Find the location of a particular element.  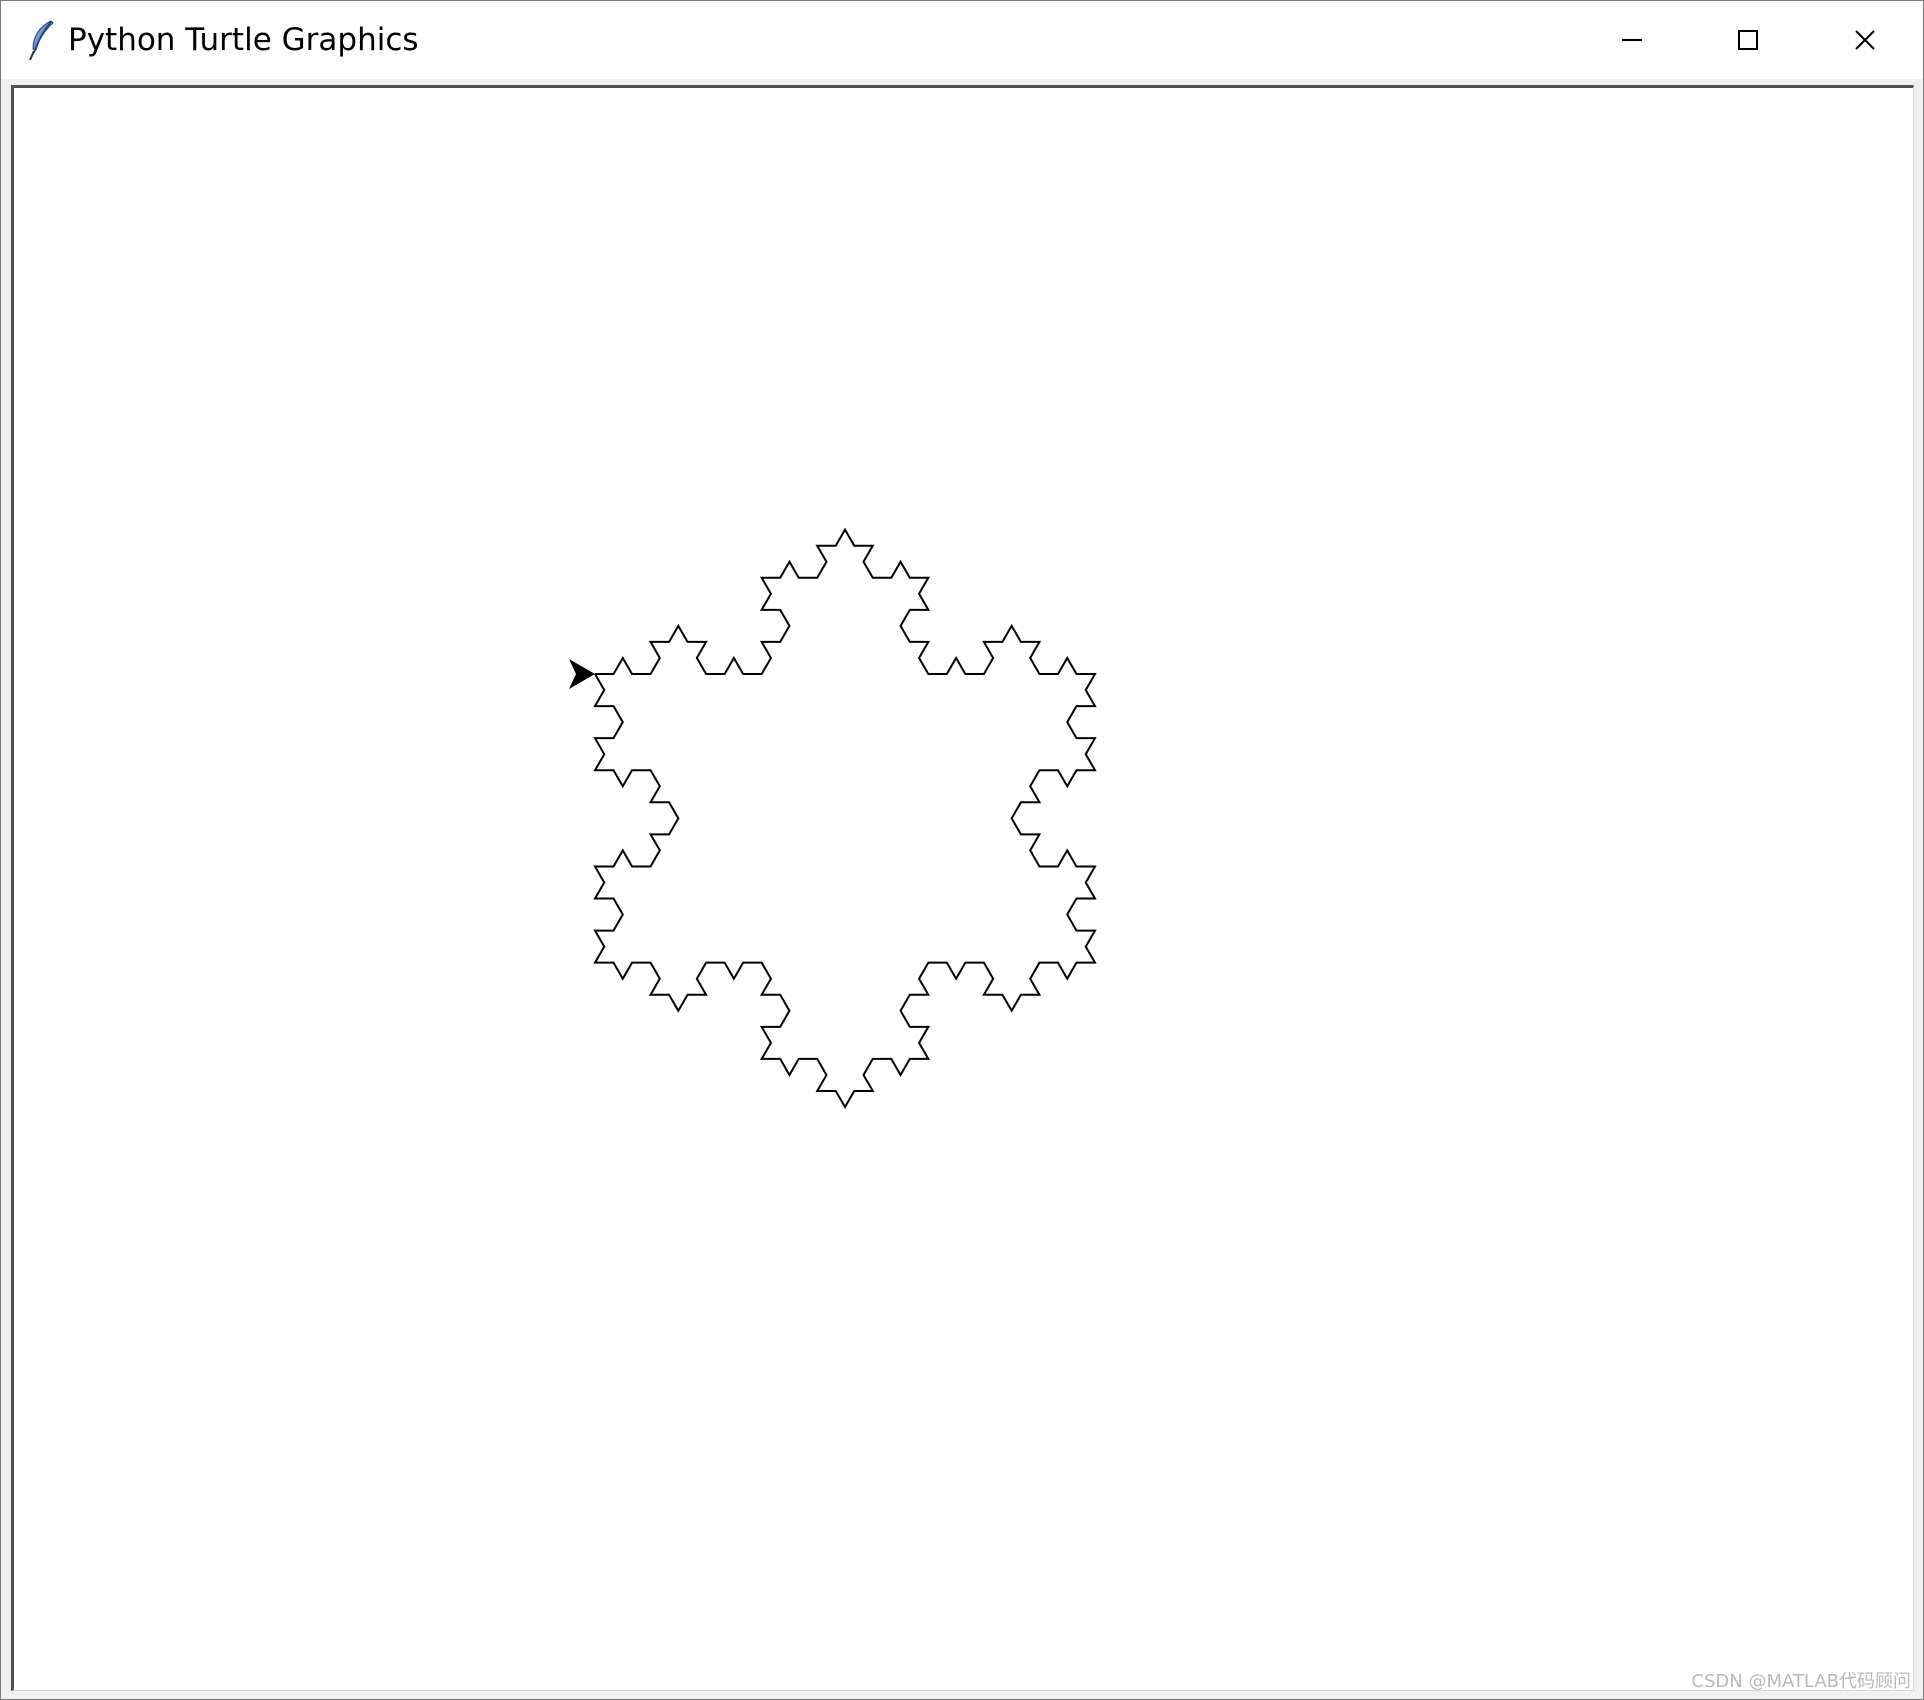

minimize-icon is located at coordinates (1632, 40).